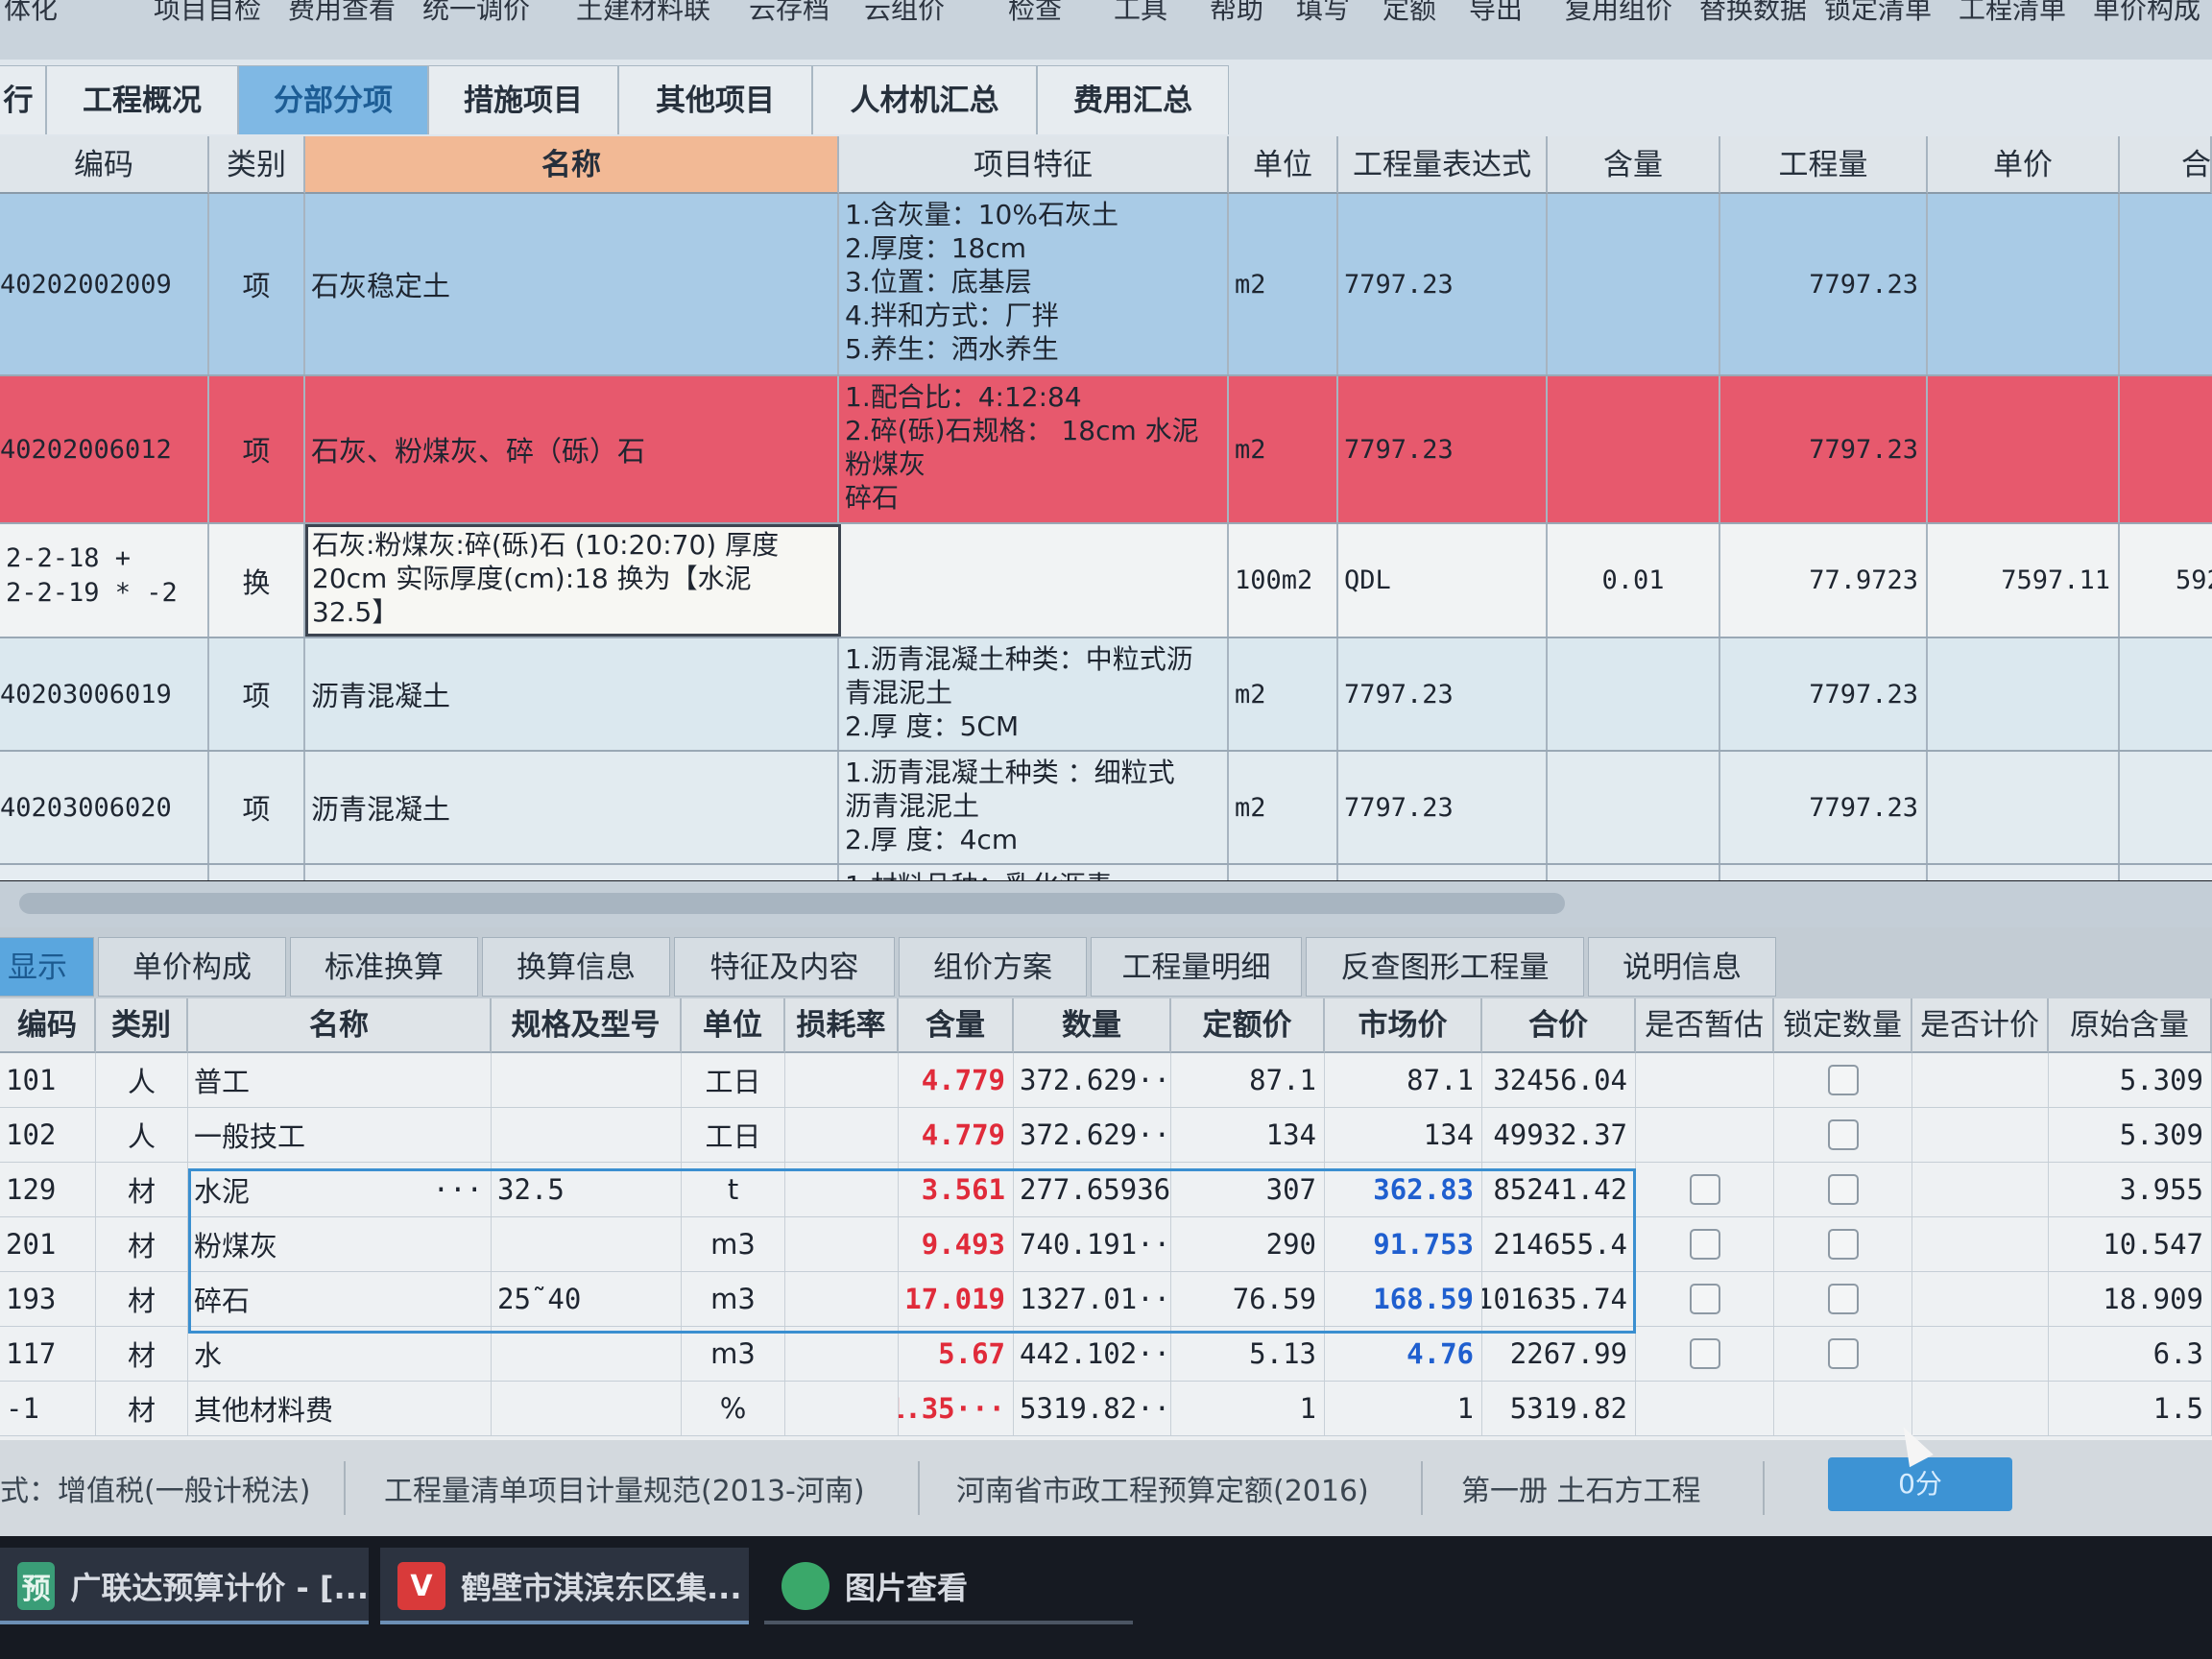 The width and height of the screenshot is (2212, 1659). What do you see at coordinates (1443, 165) in the screenshot?
I see `column-header-quantity-expression: 工程量表达式` at bounding box center [1443, 165].